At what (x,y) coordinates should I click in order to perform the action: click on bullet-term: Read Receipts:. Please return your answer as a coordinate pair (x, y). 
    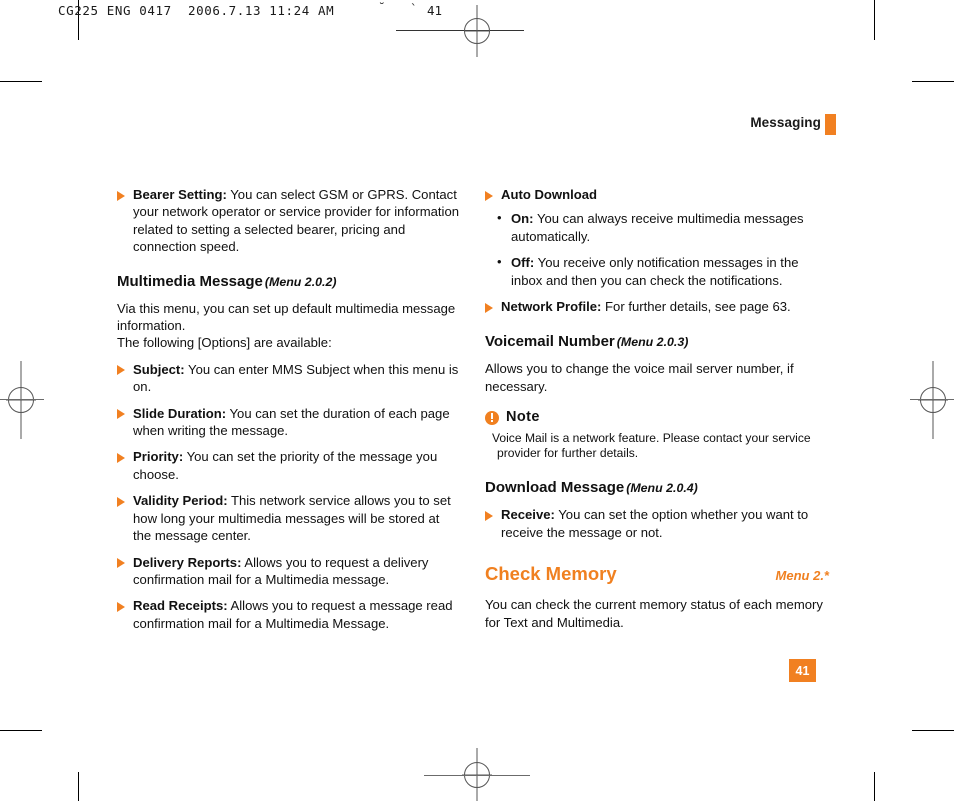
    Looking at the image, I should click on (180, 606).